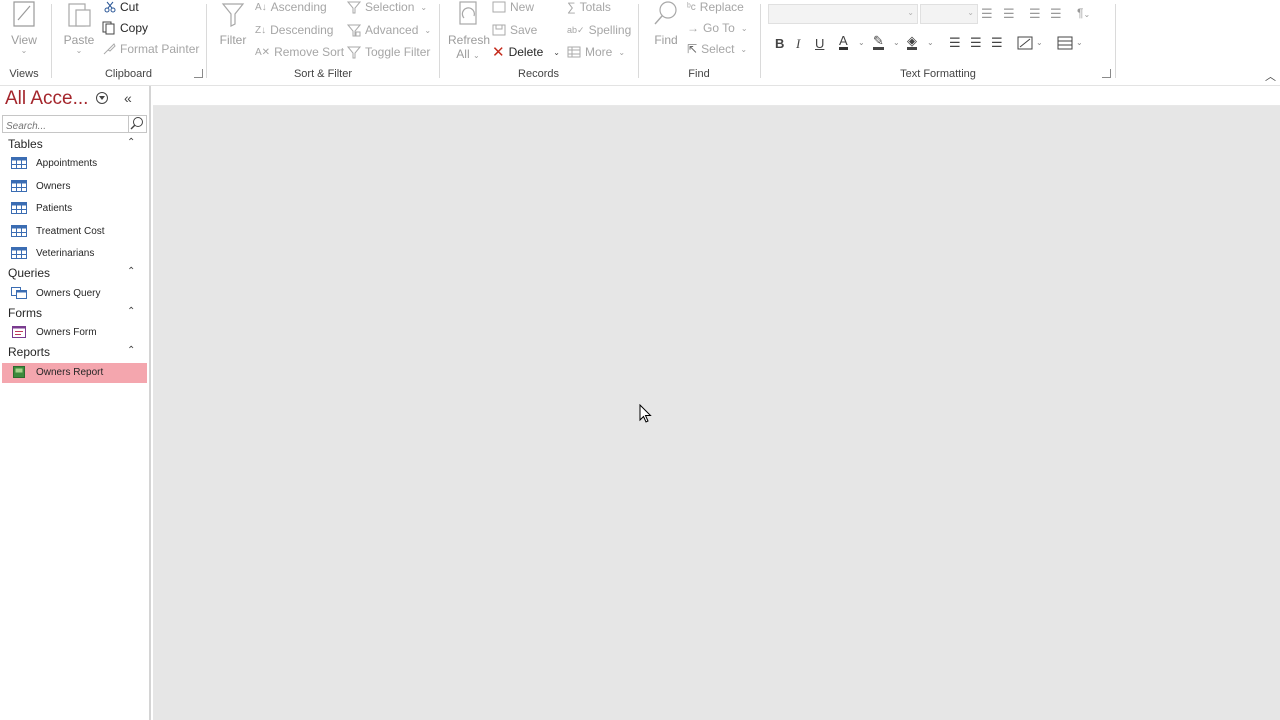 The image size is (1280, 720). Describe the element at coordinates (843, 42) in the screenshot. I see `font-color-button: A` at that location.